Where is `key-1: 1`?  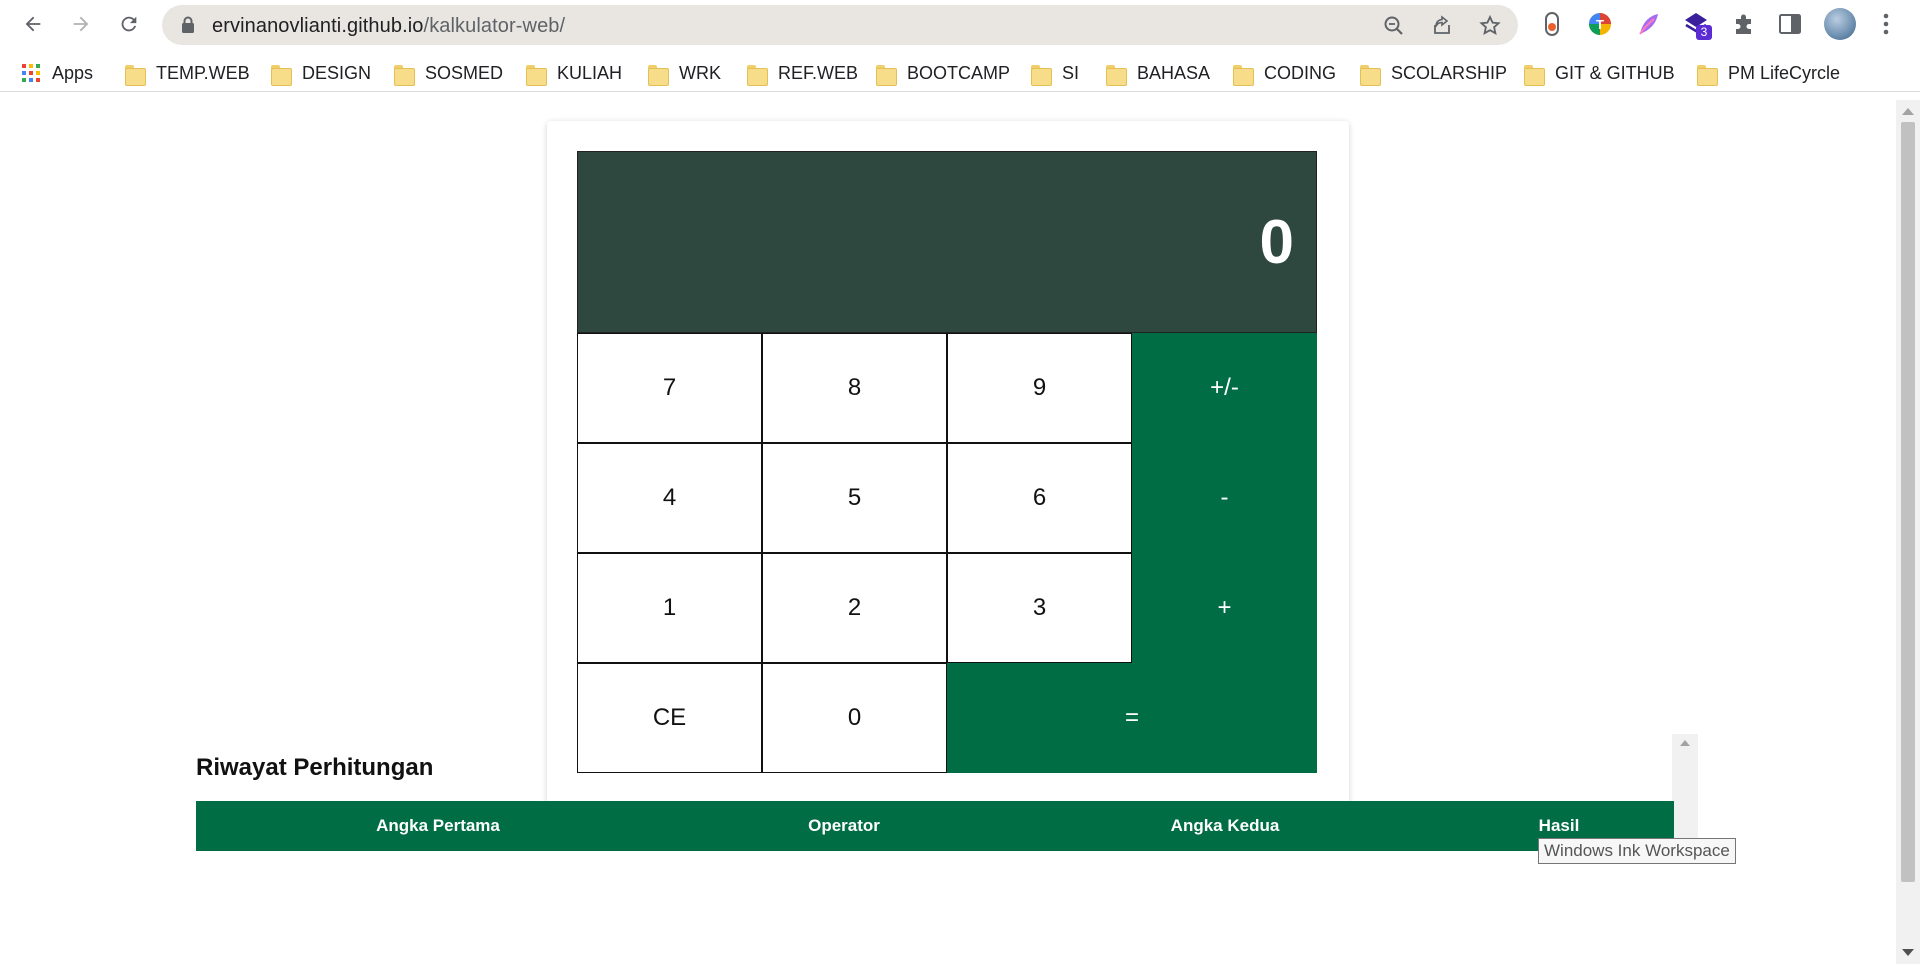
key-1: 1 is located at coordinates (669, 608).